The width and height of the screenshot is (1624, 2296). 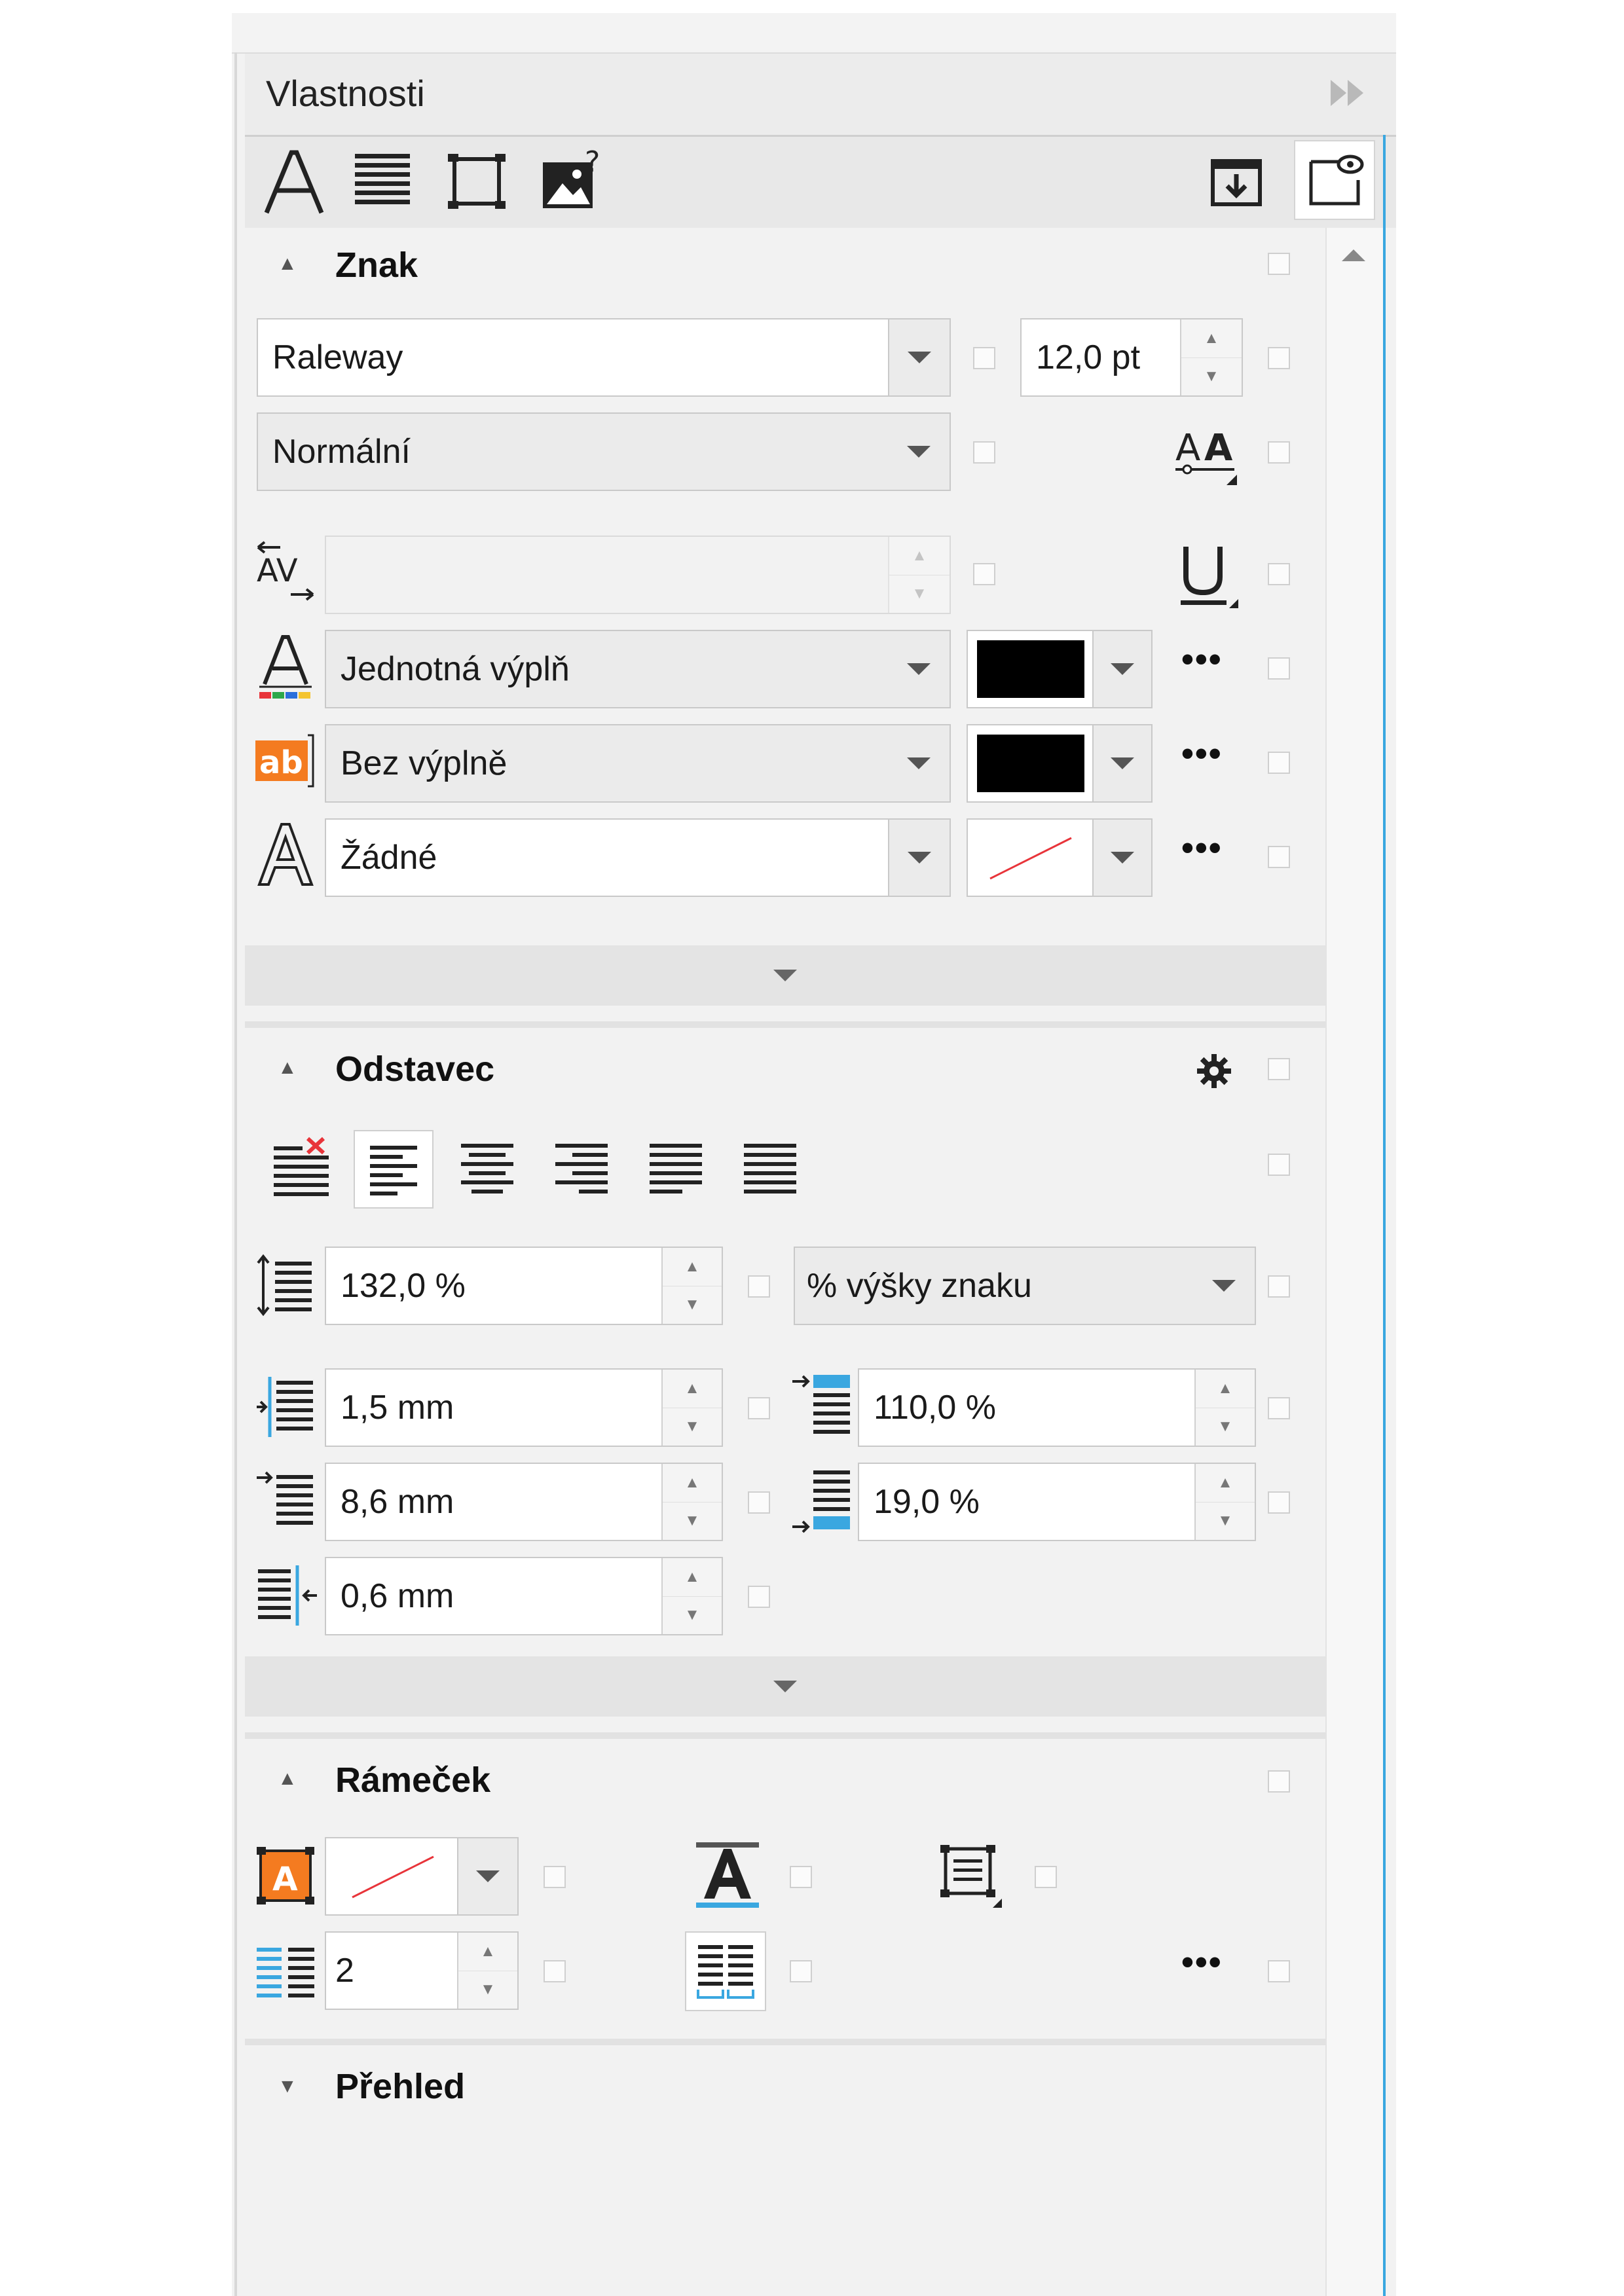 I want to click on columns-stepper: ▲ ▼, so click(x=487, y=1971).